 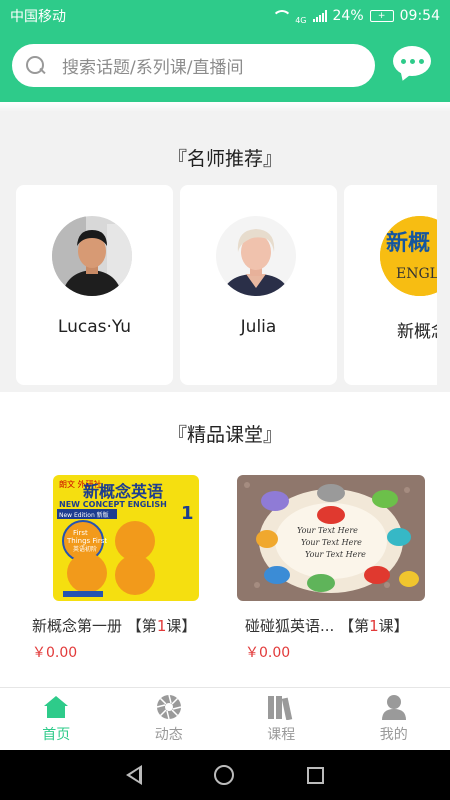 I want to click on tab-home: 首页, so click(x=56, y=719).